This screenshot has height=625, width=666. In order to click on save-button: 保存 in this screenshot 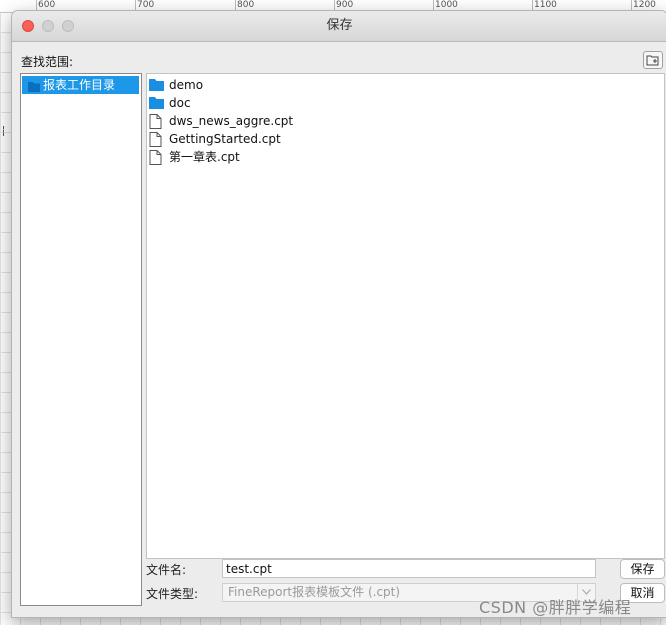, I will do `click(642, 569)`.